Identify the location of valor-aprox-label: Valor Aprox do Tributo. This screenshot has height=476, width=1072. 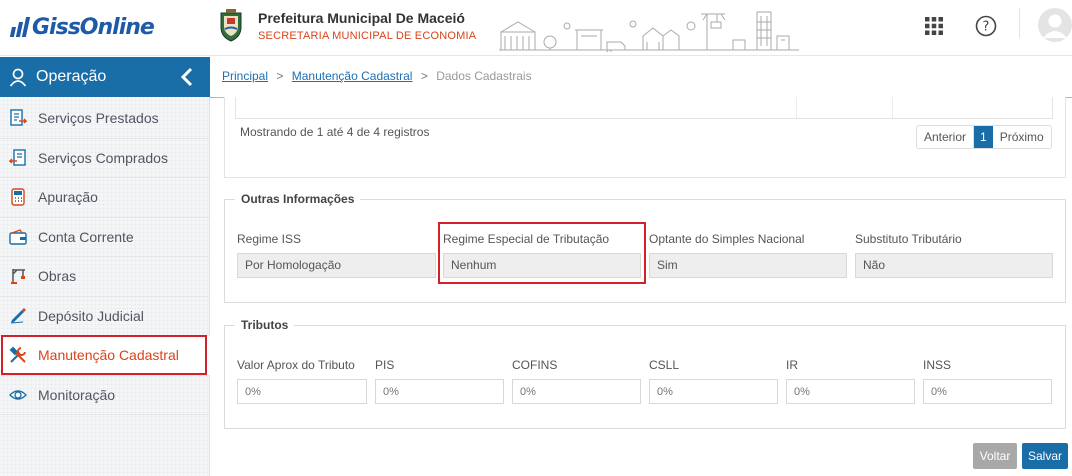
(296, 365).